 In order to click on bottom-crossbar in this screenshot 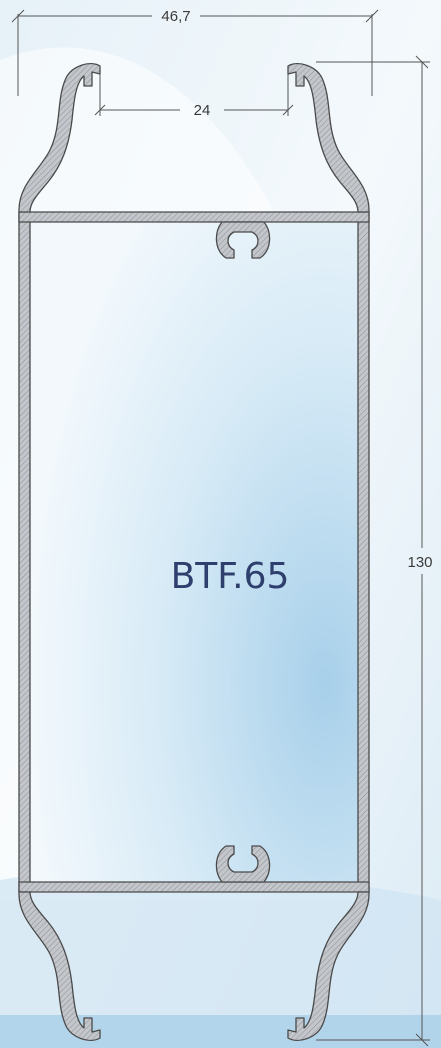, I will do `click(194, 887)`.